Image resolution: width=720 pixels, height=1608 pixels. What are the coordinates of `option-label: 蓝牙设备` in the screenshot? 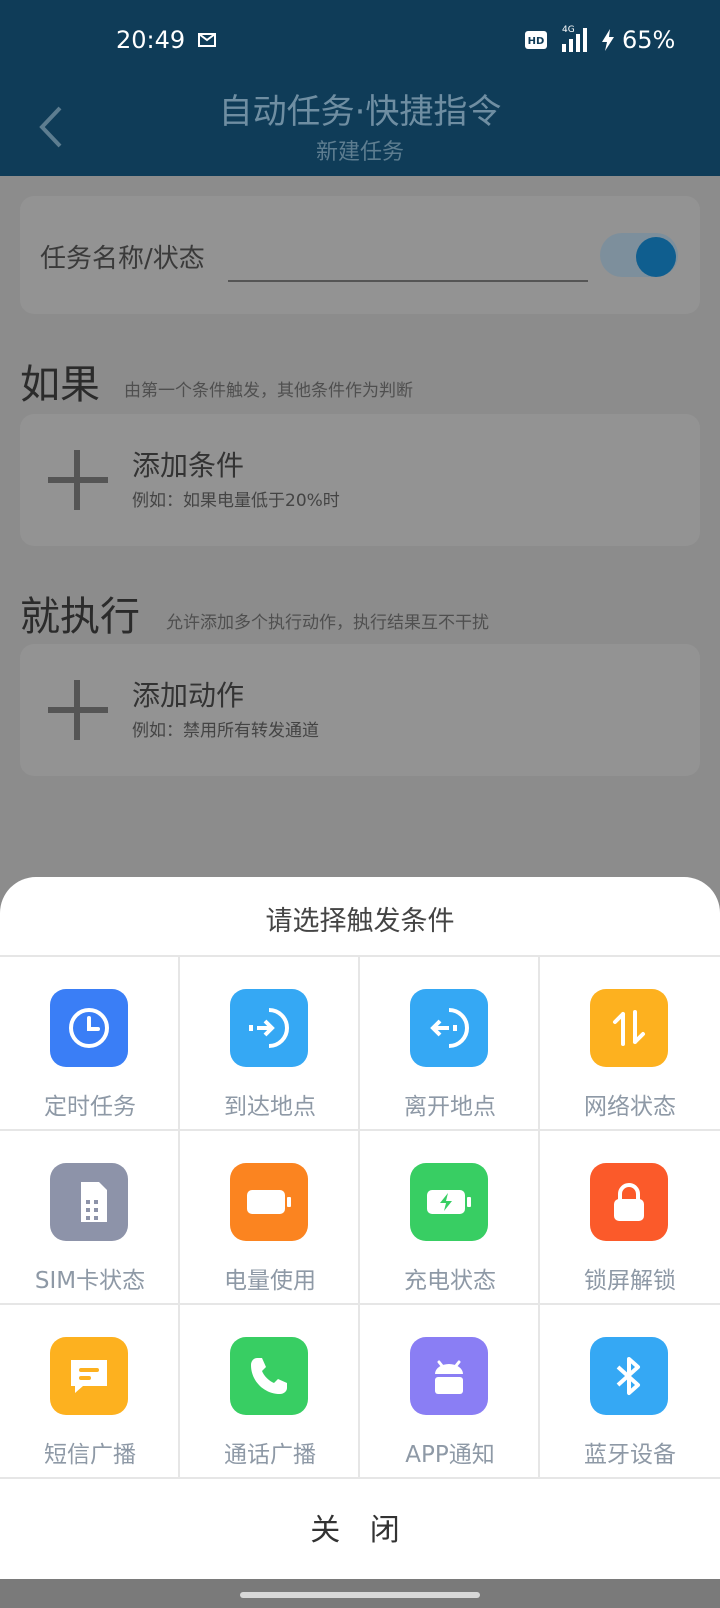 It's located at (630, 1455).